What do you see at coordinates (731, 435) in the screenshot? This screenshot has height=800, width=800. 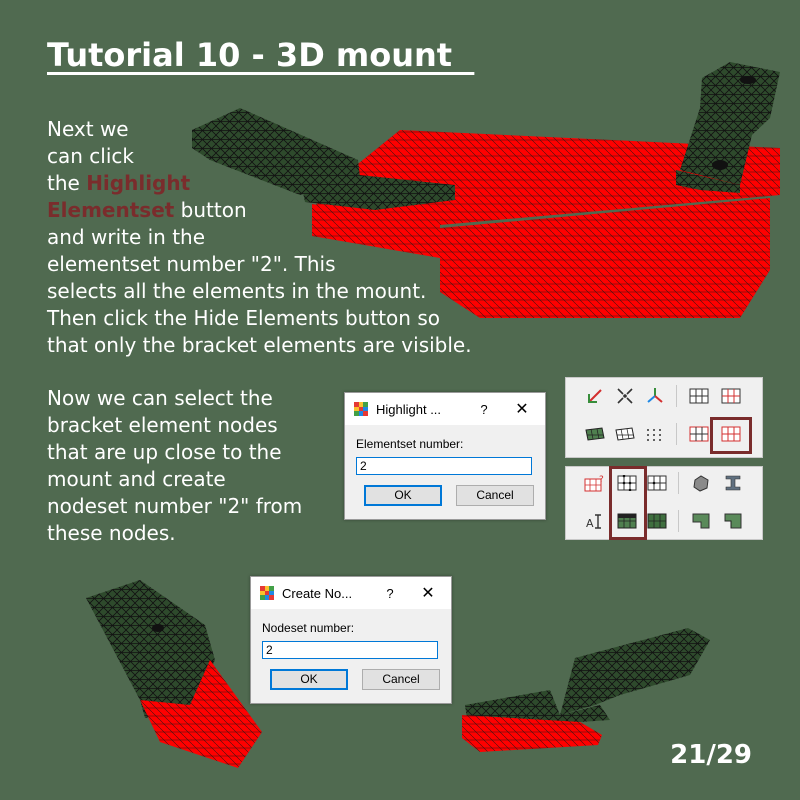 I see `highlight-focus-box` at bounding box center [731, 435].